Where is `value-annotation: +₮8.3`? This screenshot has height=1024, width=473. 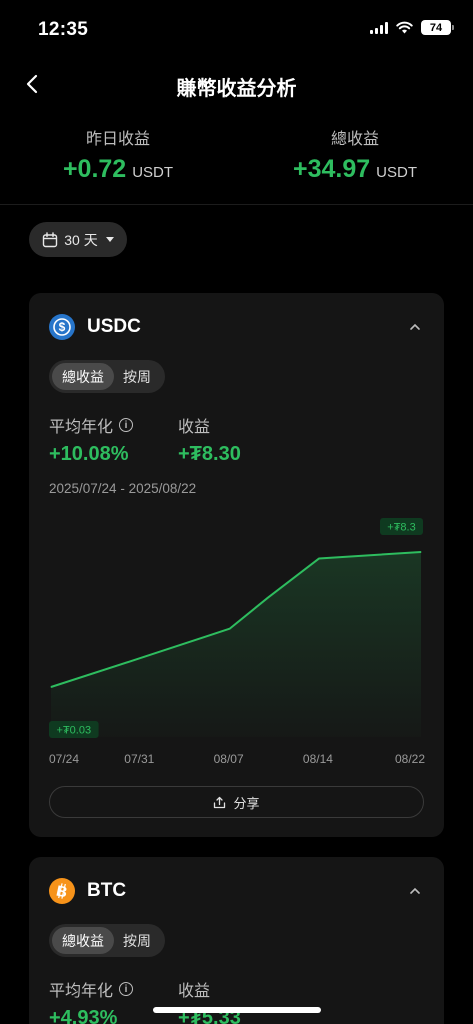
value-annotation: +₮8.3 is located at coordinates (401, 526).